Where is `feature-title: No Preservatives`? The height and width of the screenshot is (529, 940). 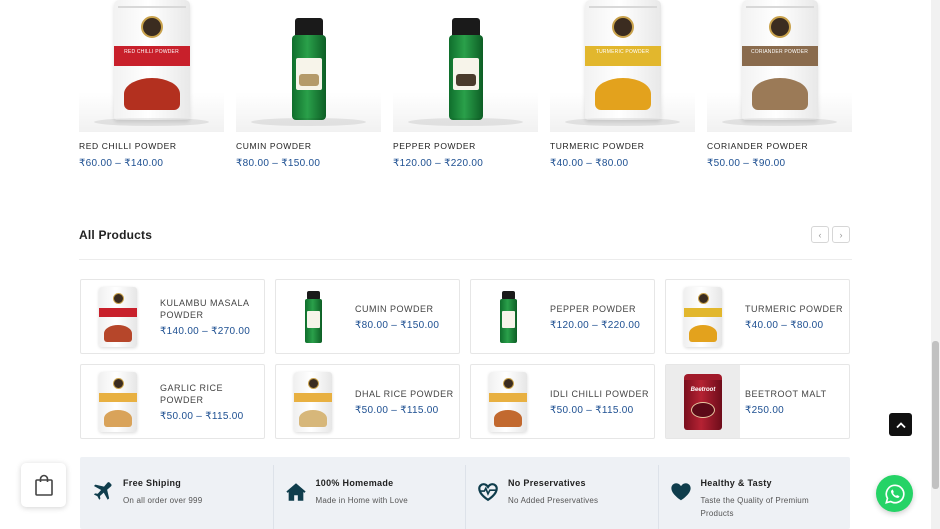 feature-title: No Preservatives is located at coordinates (547, 483).